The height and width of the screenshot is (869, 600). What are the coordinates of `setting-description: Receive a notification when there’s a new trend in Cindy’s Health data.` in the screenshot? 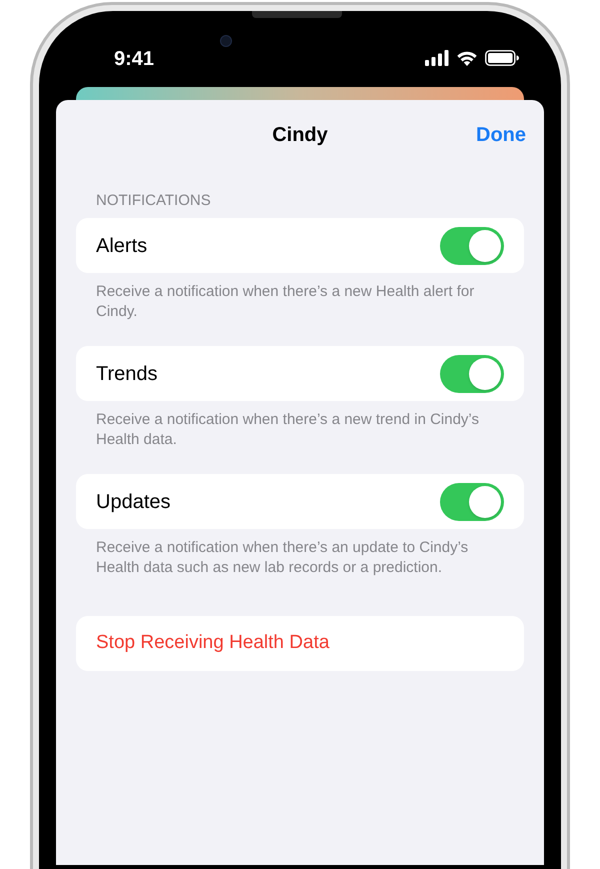 It's located at (287, 430).